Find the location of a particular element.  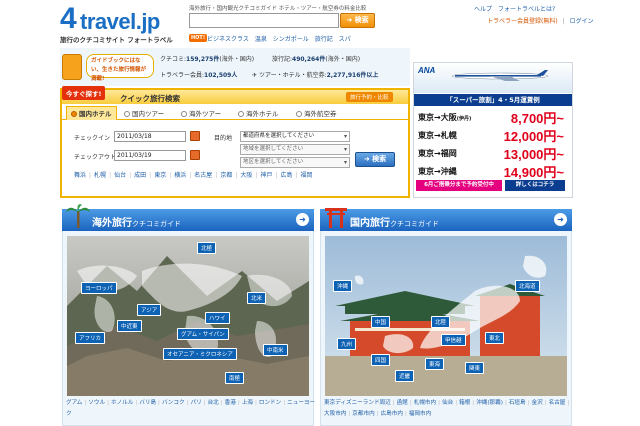

checkin-input: 2011/03/18 is located at coordinates (150, 136).